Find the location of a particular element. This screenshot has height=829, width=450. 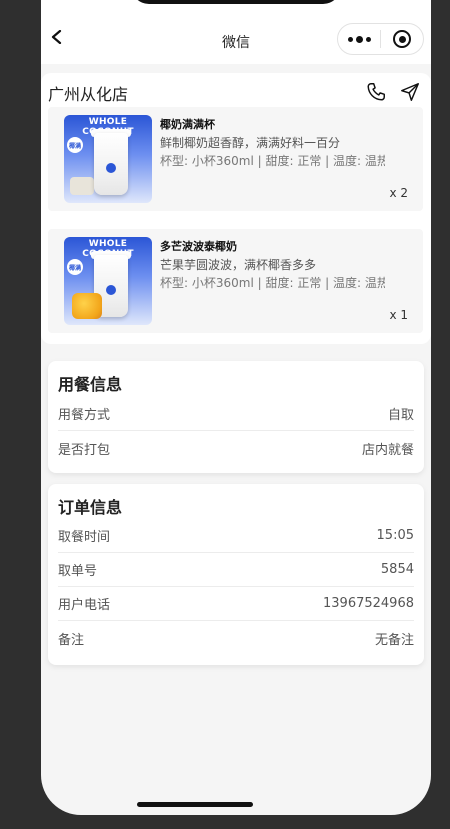

row-label: 用餐方式 is located at coordinates (84, 415).